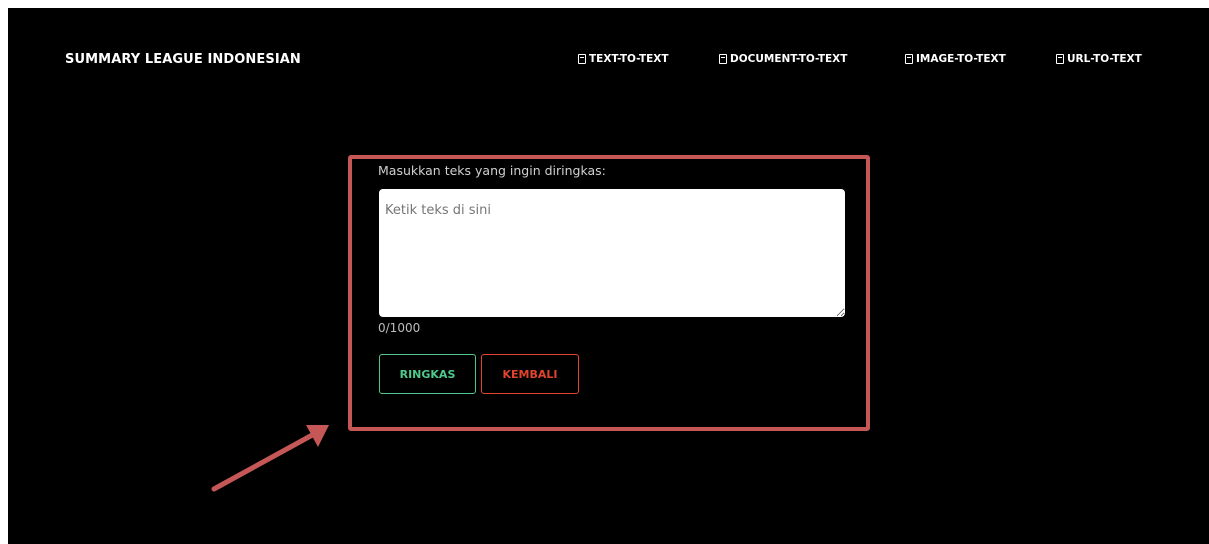 This screenshot has width=1209, height=544. I want to click on nav-item-document-to-text: DOCUMENT-TO-TEXT, so click(783, 59).